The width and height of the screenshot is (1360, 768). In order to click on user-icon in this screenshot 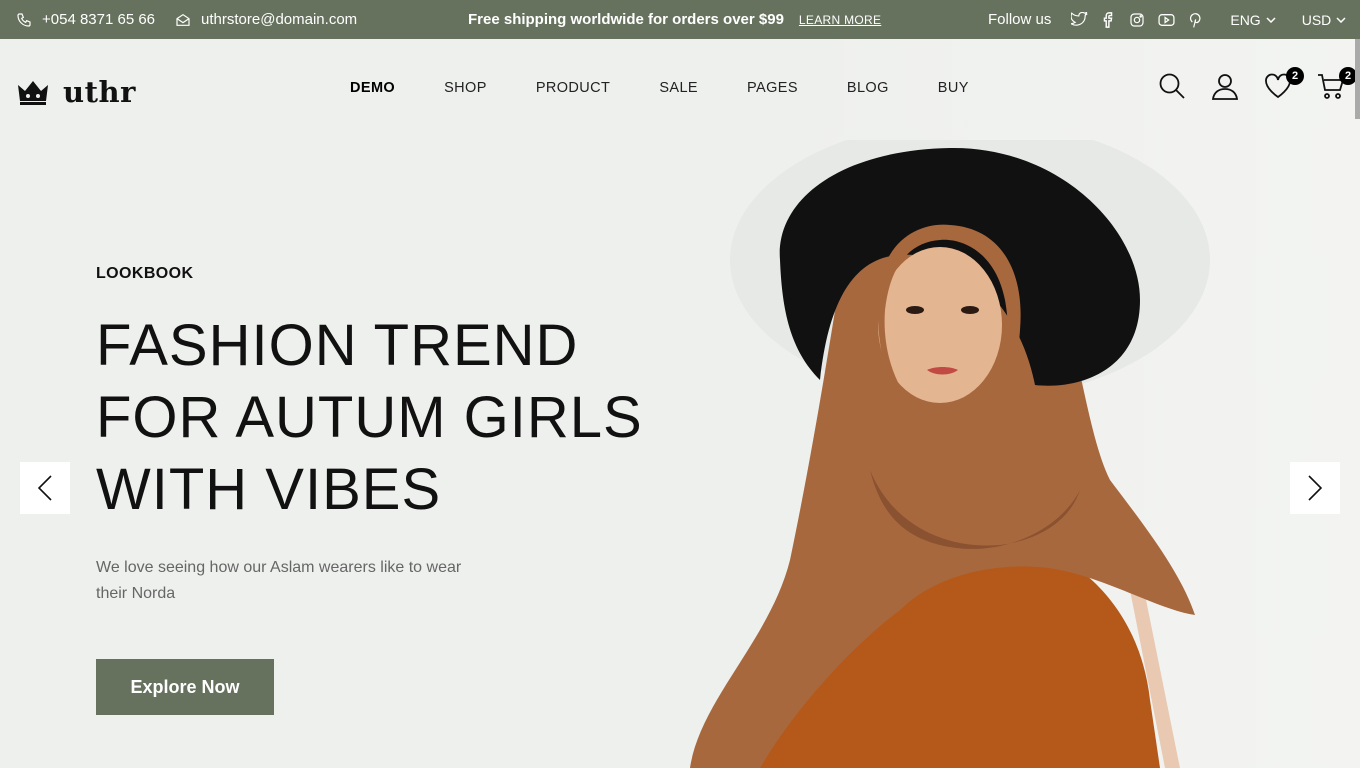, I will do `click(1225, 87)`.